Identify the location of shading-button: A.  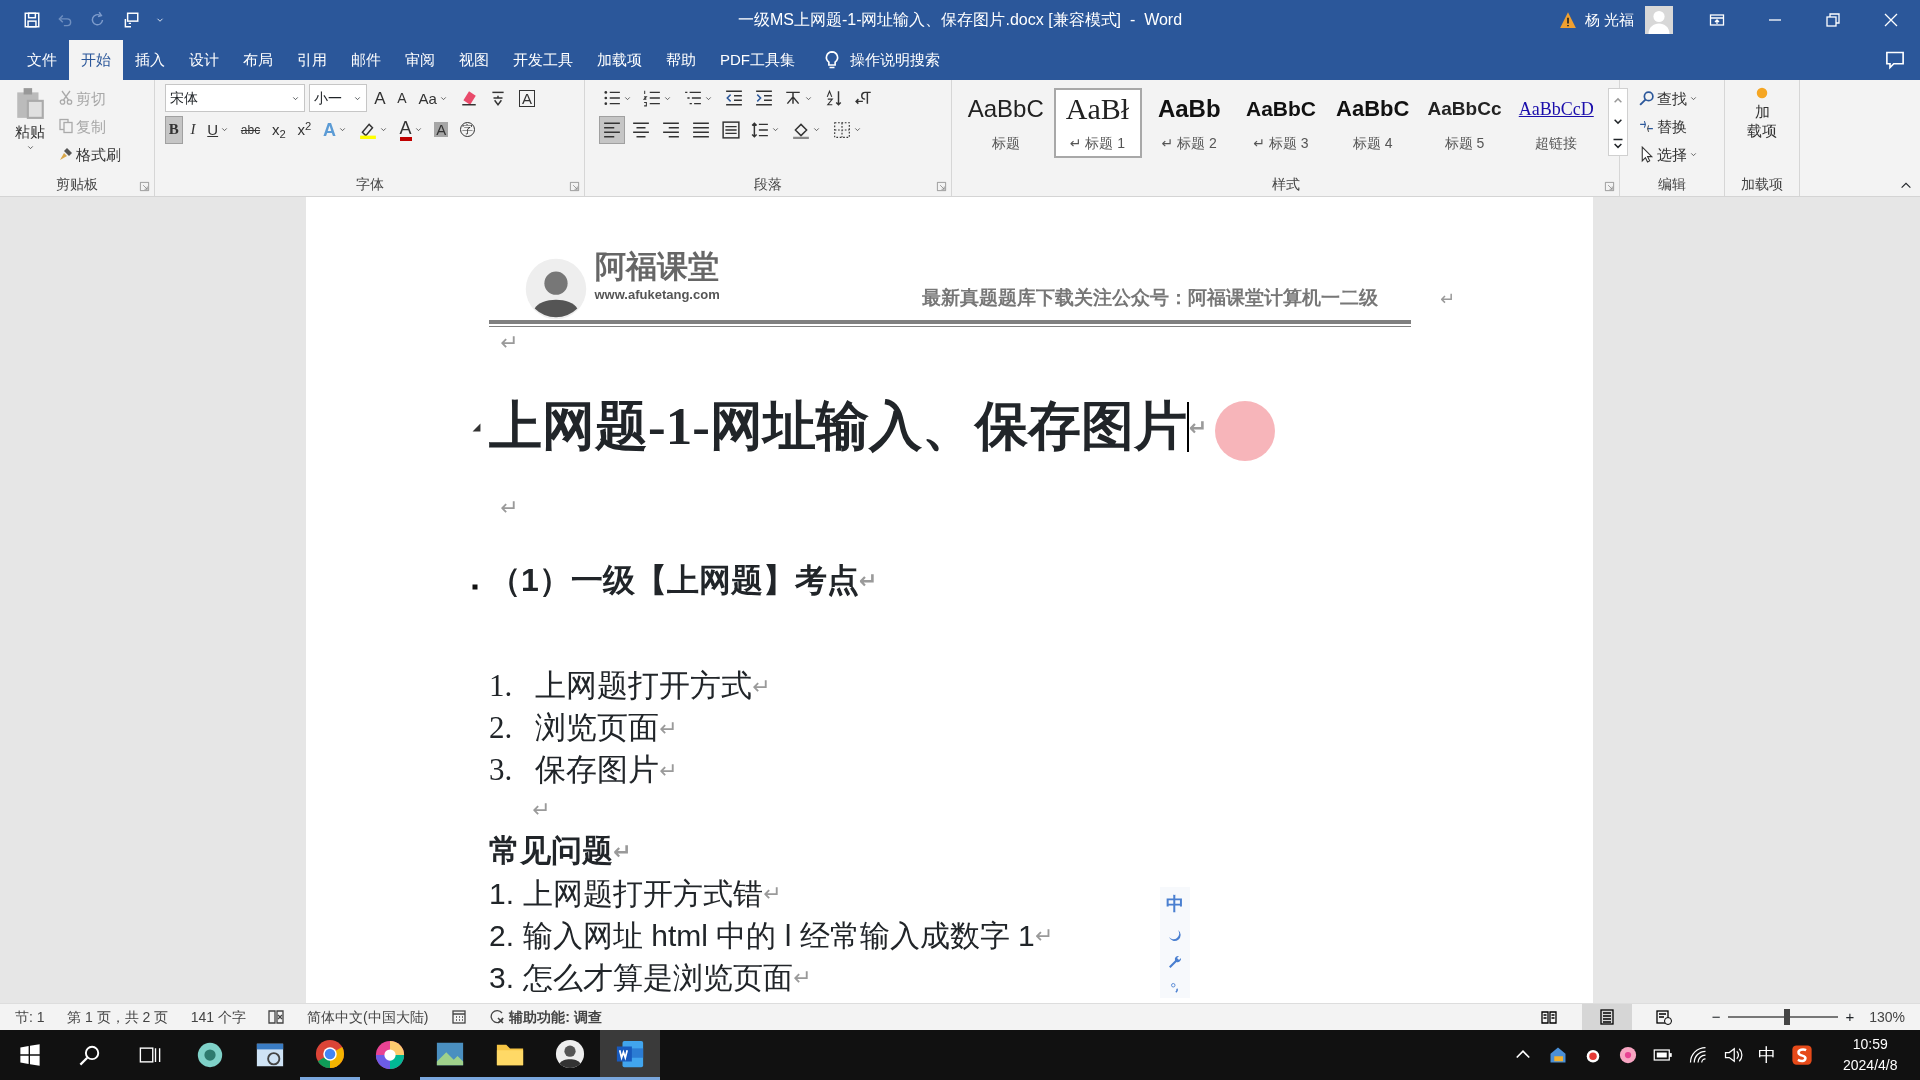
(441, 129).